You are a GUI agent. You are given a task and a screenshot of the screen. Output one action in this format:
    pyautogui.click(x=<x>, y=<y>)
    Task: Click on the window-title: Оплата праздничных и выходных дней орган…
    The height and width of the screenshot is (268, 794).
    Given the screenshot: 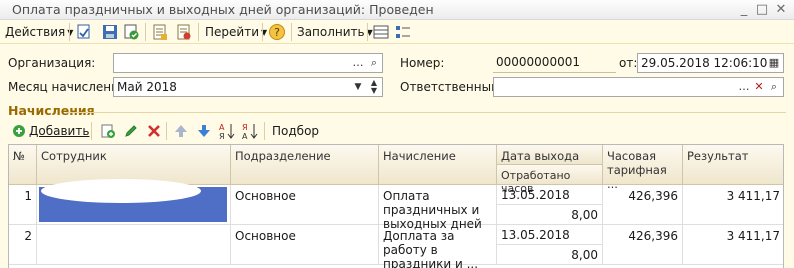 What is the action you would take?
    pyautogui.click(x=223, y=9)
    